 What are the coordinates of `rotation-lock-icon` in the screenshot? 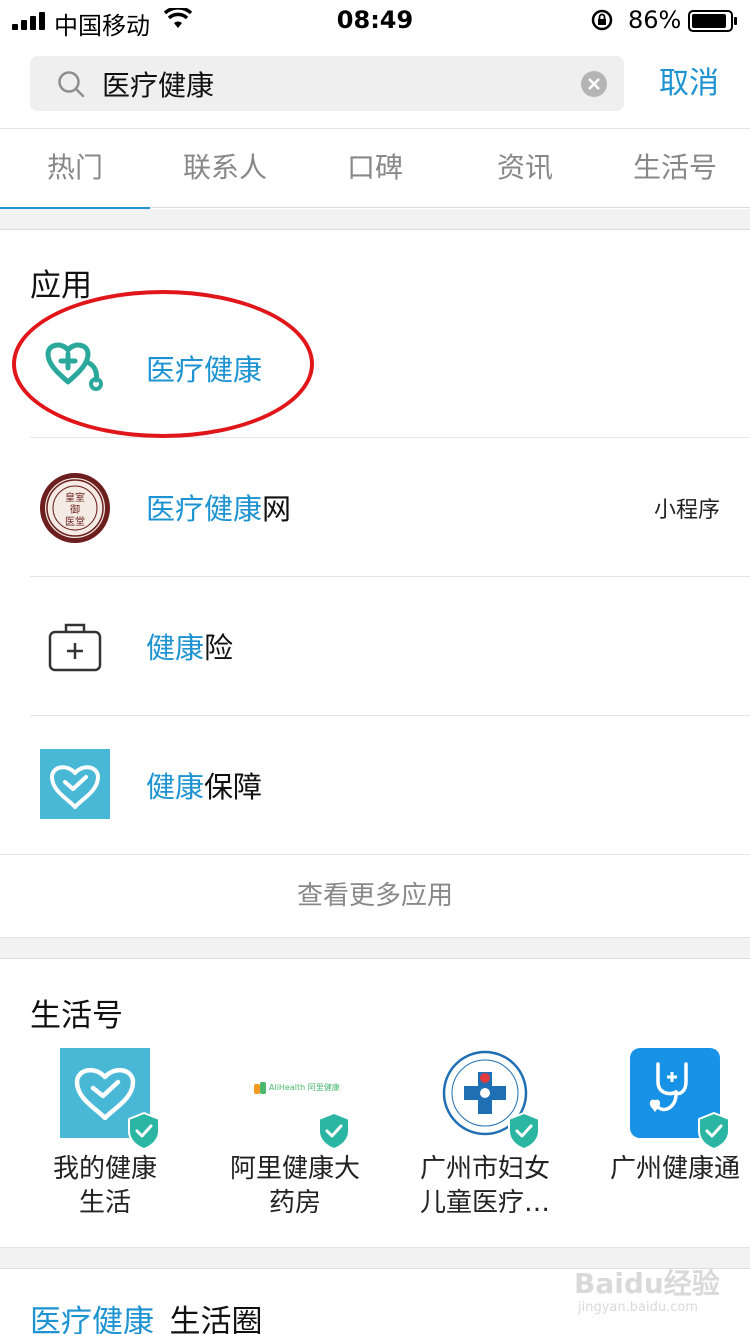 It's located at (602, 20).